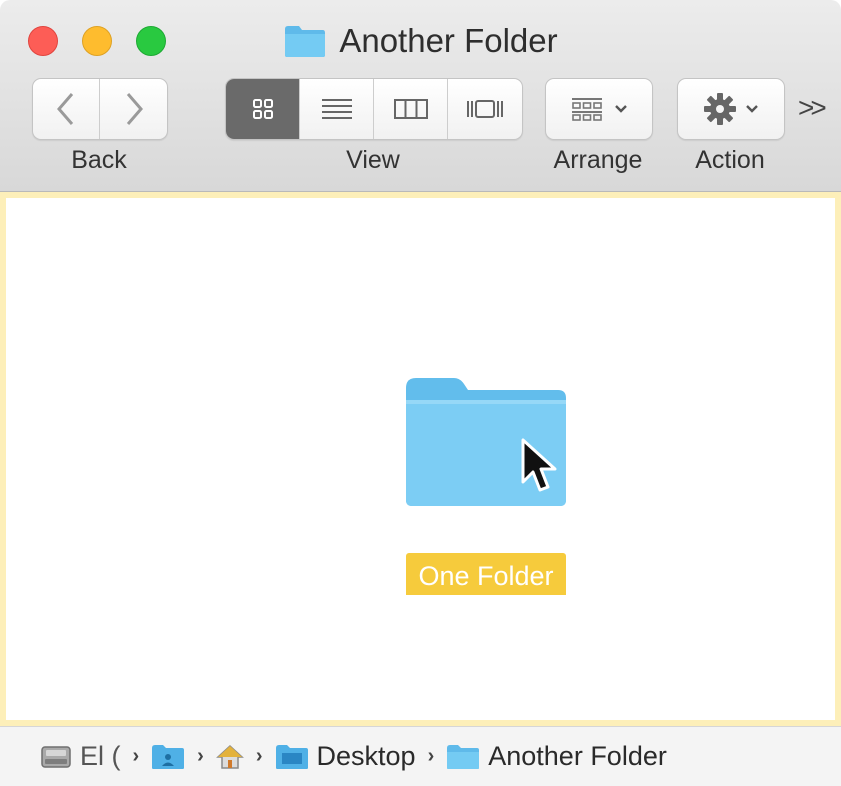 The height and width of the screenshot is (786, 841). Describe the element at coordinates (56, 756) in the screenshot. I see `disk-icon` at that location.